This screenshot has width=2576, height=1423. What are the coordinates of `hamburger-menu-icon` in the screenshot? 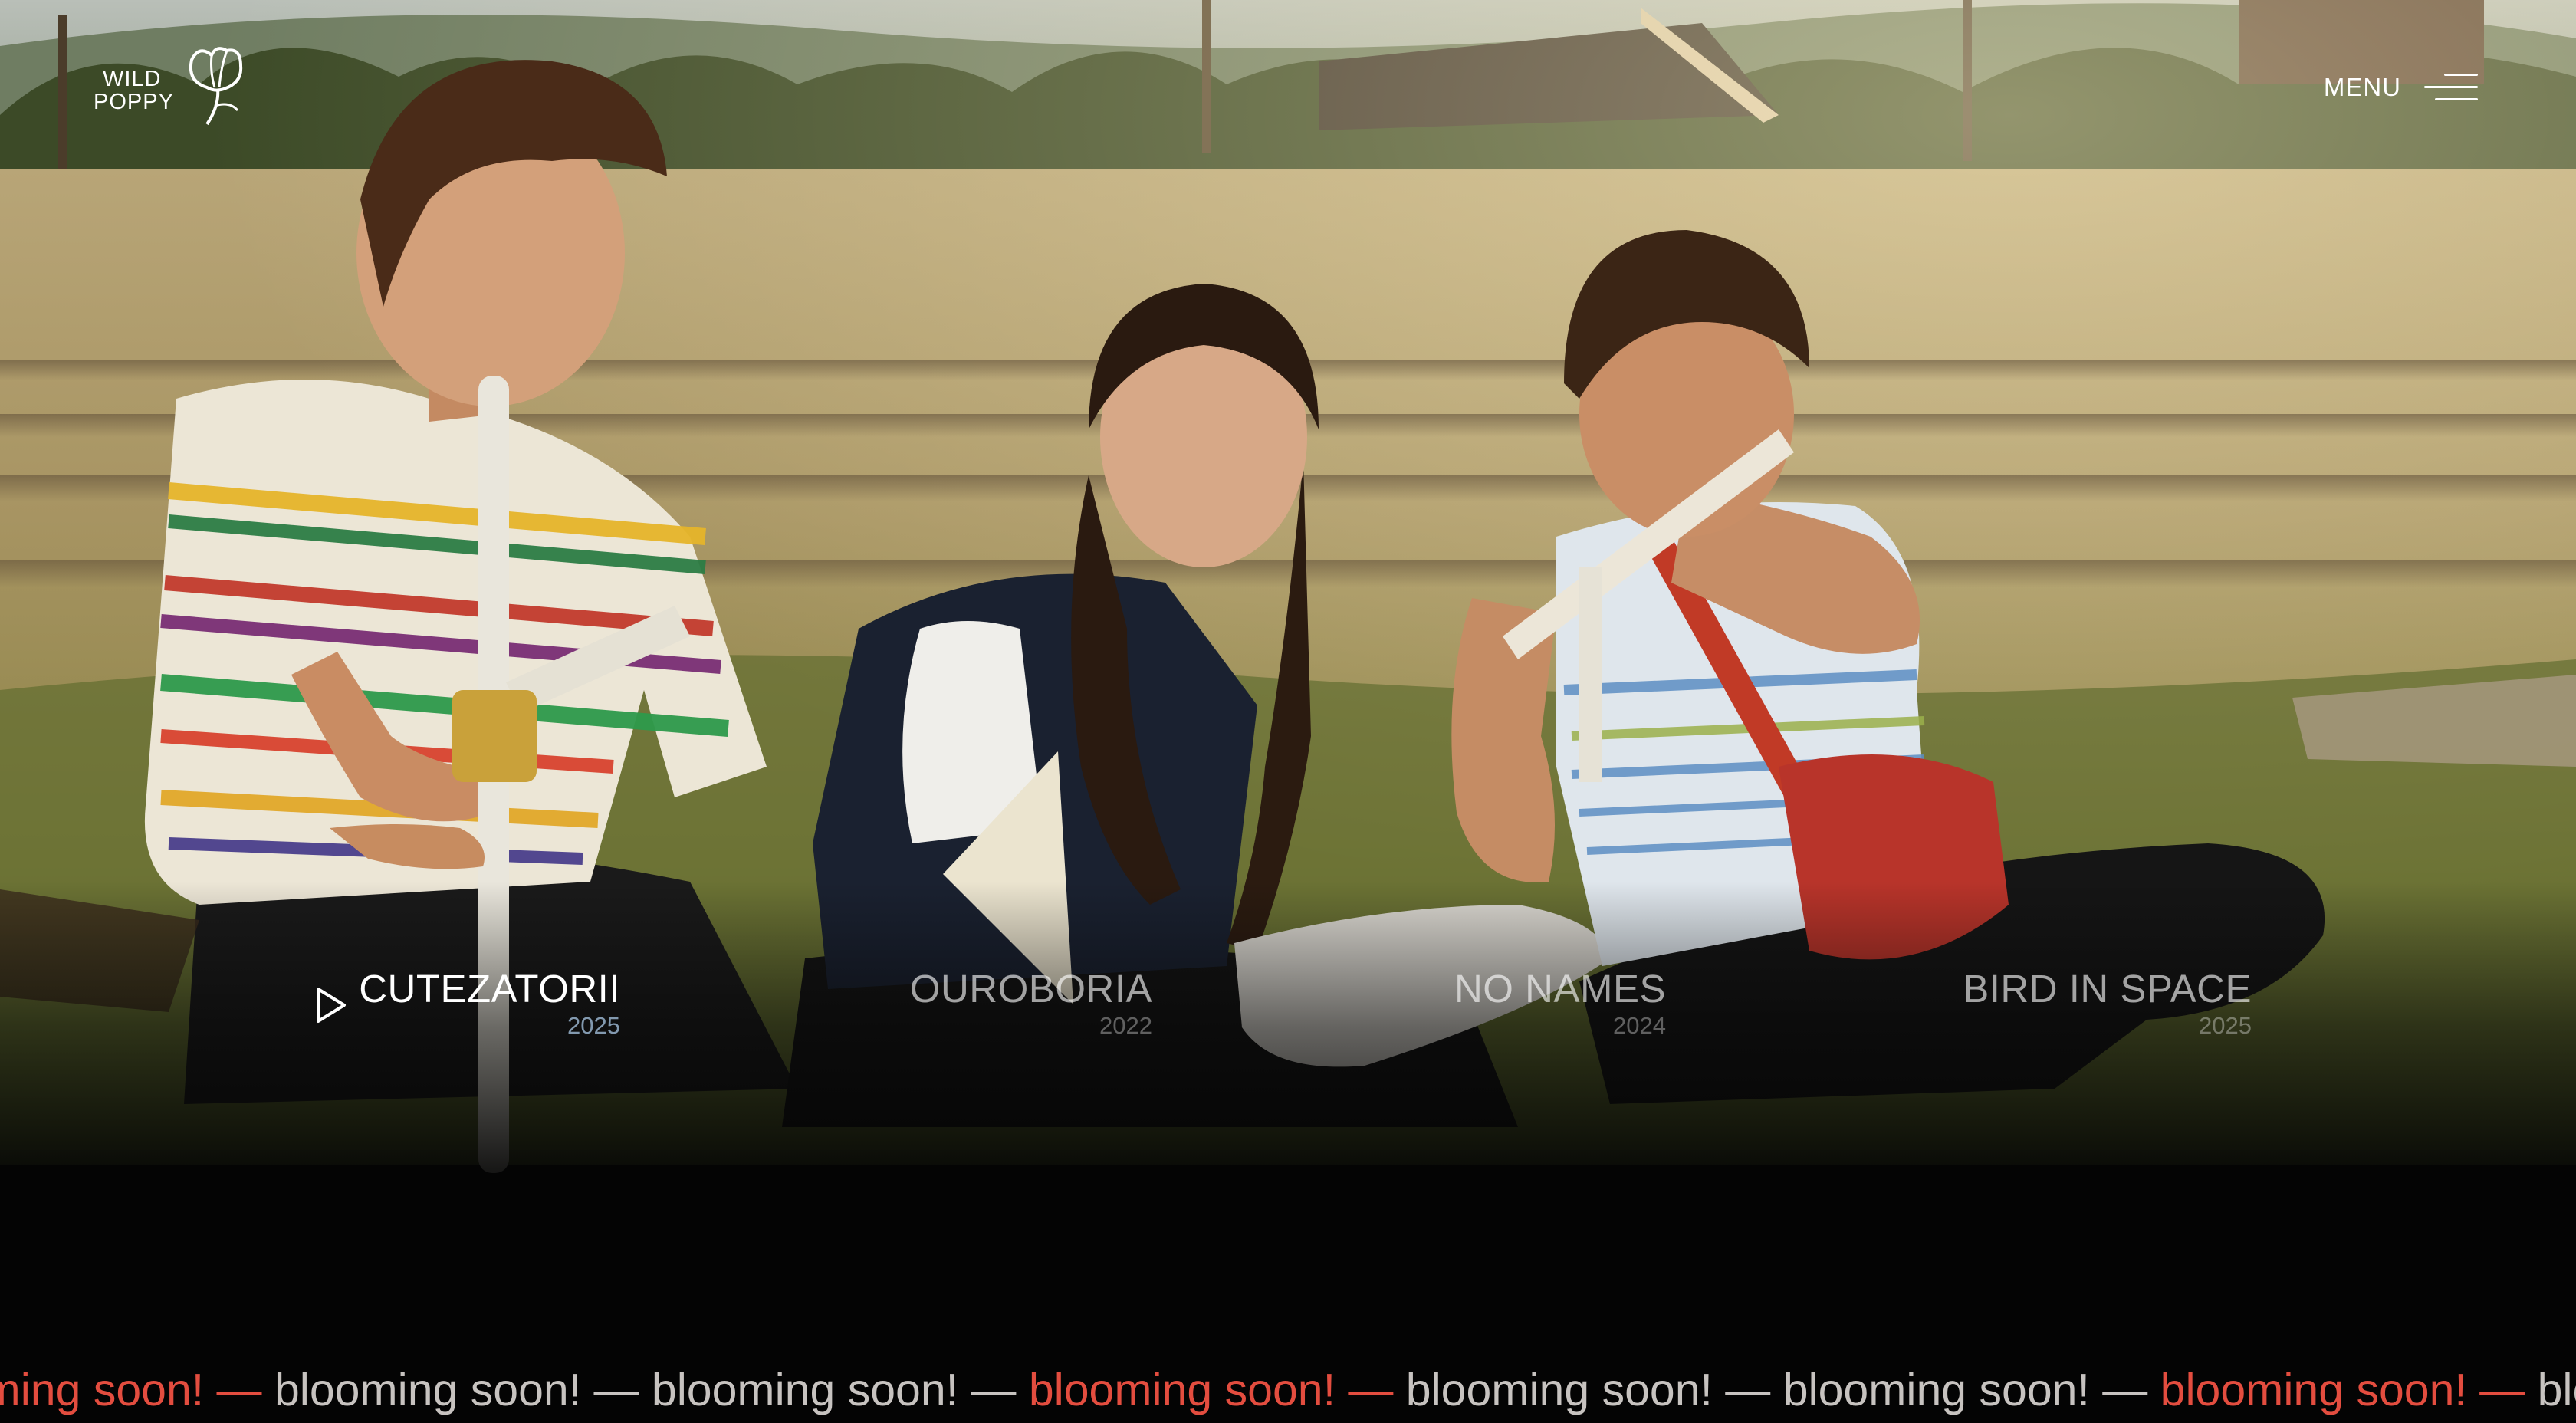 It's located at (2451, 87).